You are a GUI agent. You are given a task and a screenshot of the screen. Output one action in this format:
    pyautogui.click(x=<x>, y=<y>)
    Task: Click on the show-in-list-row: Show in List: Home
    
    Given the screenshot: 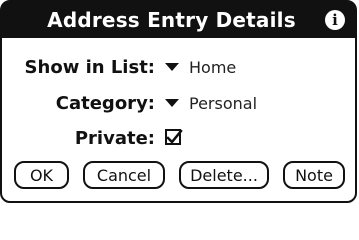 What is the action you would take?
    pyautogui.click(x=178, y=67)
    